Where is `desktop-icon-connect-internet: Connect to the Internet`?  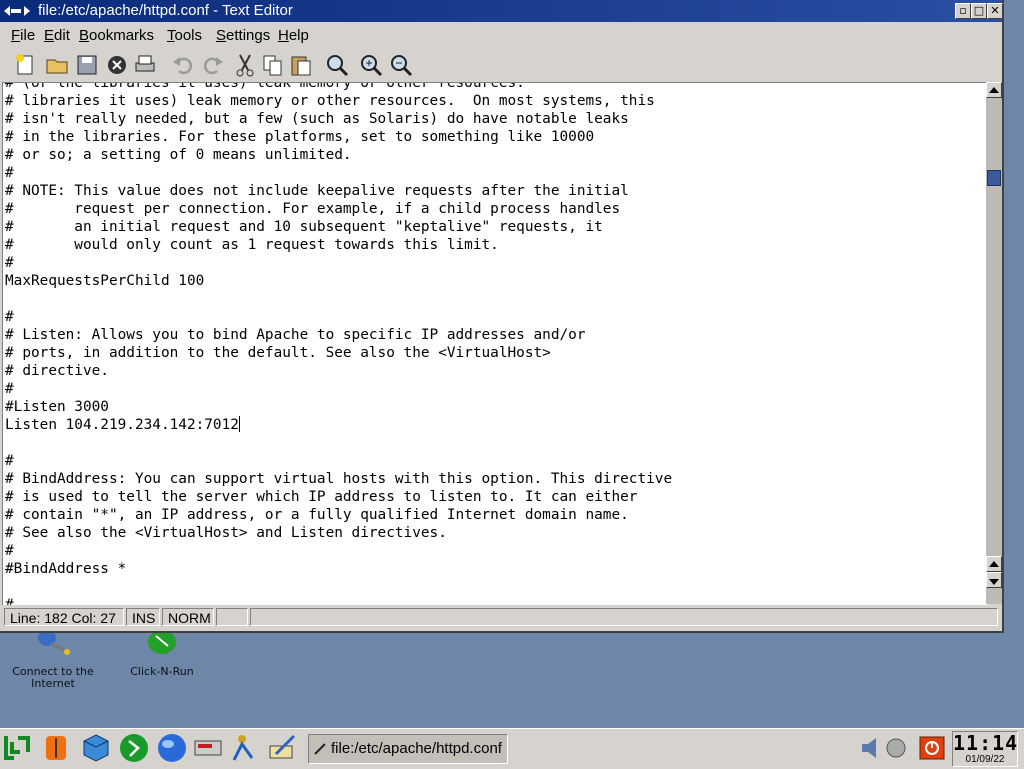 desktop-icon-connect-internet: Connect to the Internet is located at coordinates (53, 660).